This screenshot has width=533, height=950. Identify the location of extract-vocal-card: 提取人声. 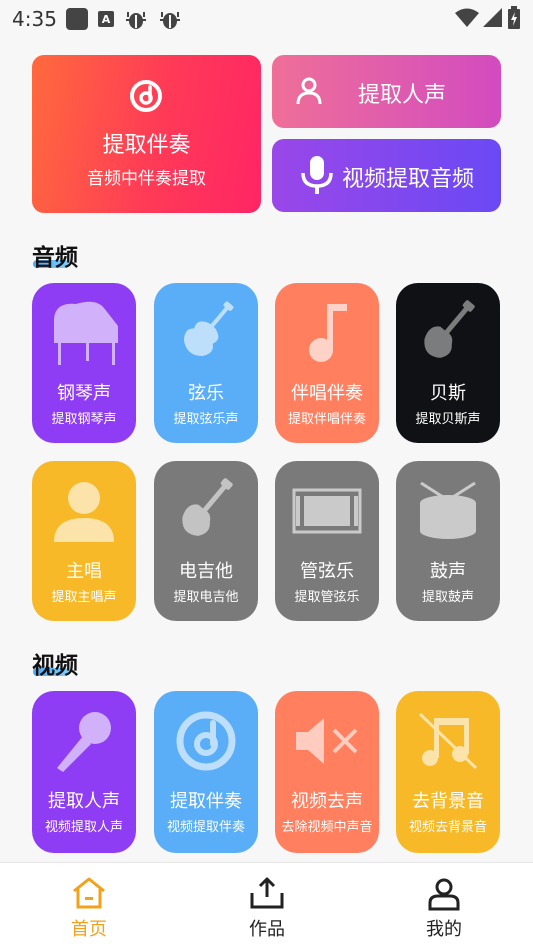
(386, 91).